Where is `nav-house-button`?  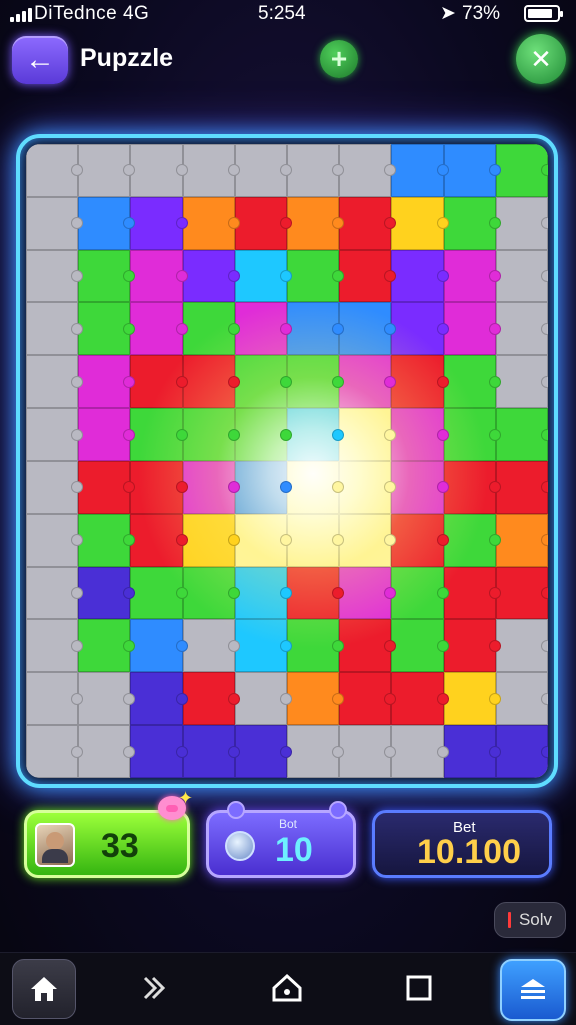
nav-house-button is located at coordinates (287, 988).